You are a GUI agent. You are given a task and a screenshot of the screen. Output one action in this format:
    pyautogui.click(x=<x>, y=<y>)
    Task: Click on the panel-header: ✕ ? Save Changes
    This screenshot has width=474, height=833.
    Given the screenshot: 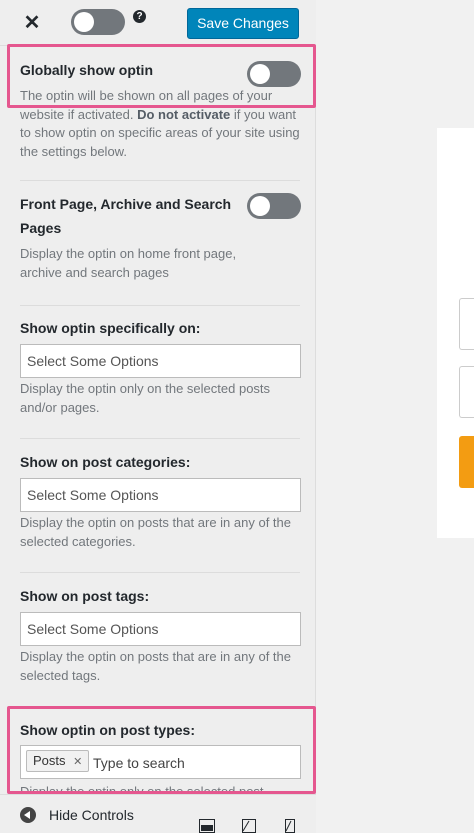 What is the action you would take?
    pyautogui.click(x=158, y=23)
    